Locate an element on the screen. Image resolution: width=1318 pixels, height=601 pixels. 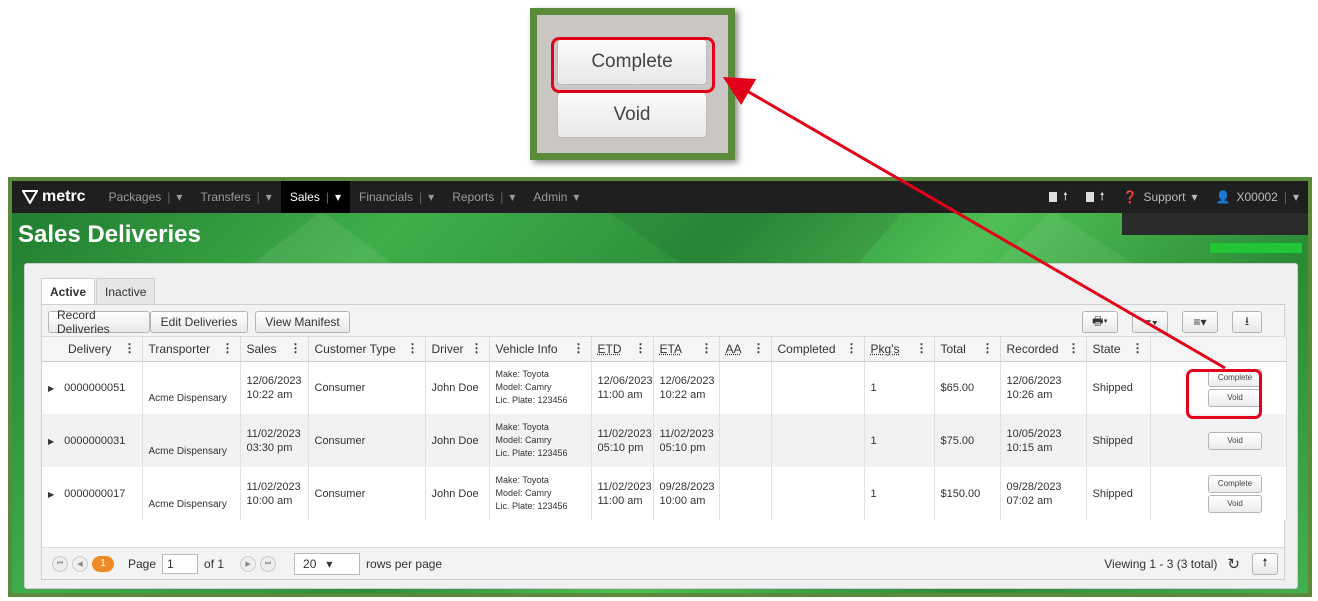
last-page-button: ⏭ is located at coordinates (268, 563).